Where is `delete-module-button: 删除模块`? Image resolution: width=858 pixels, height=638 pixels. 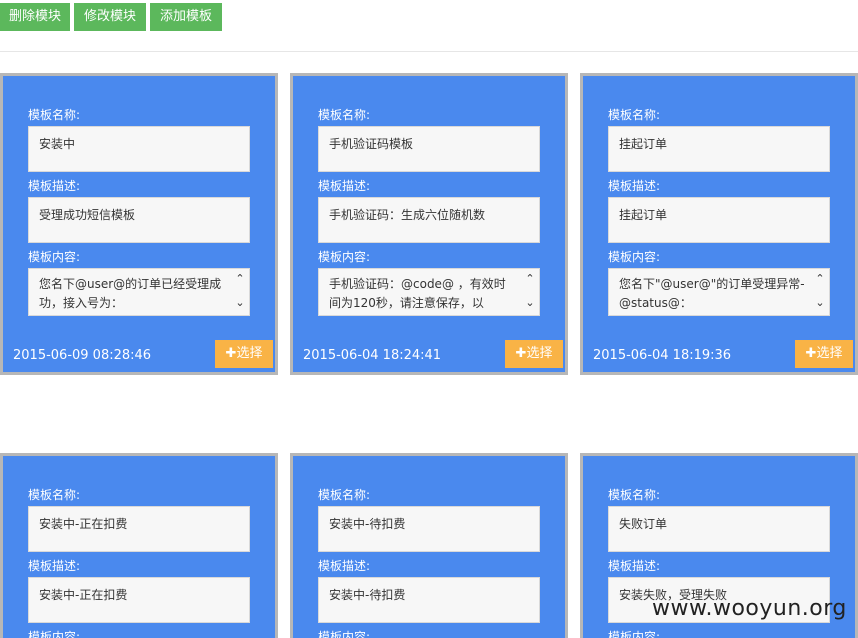
delete-module-button: 删除模块 is located at coordinates (35, 17).